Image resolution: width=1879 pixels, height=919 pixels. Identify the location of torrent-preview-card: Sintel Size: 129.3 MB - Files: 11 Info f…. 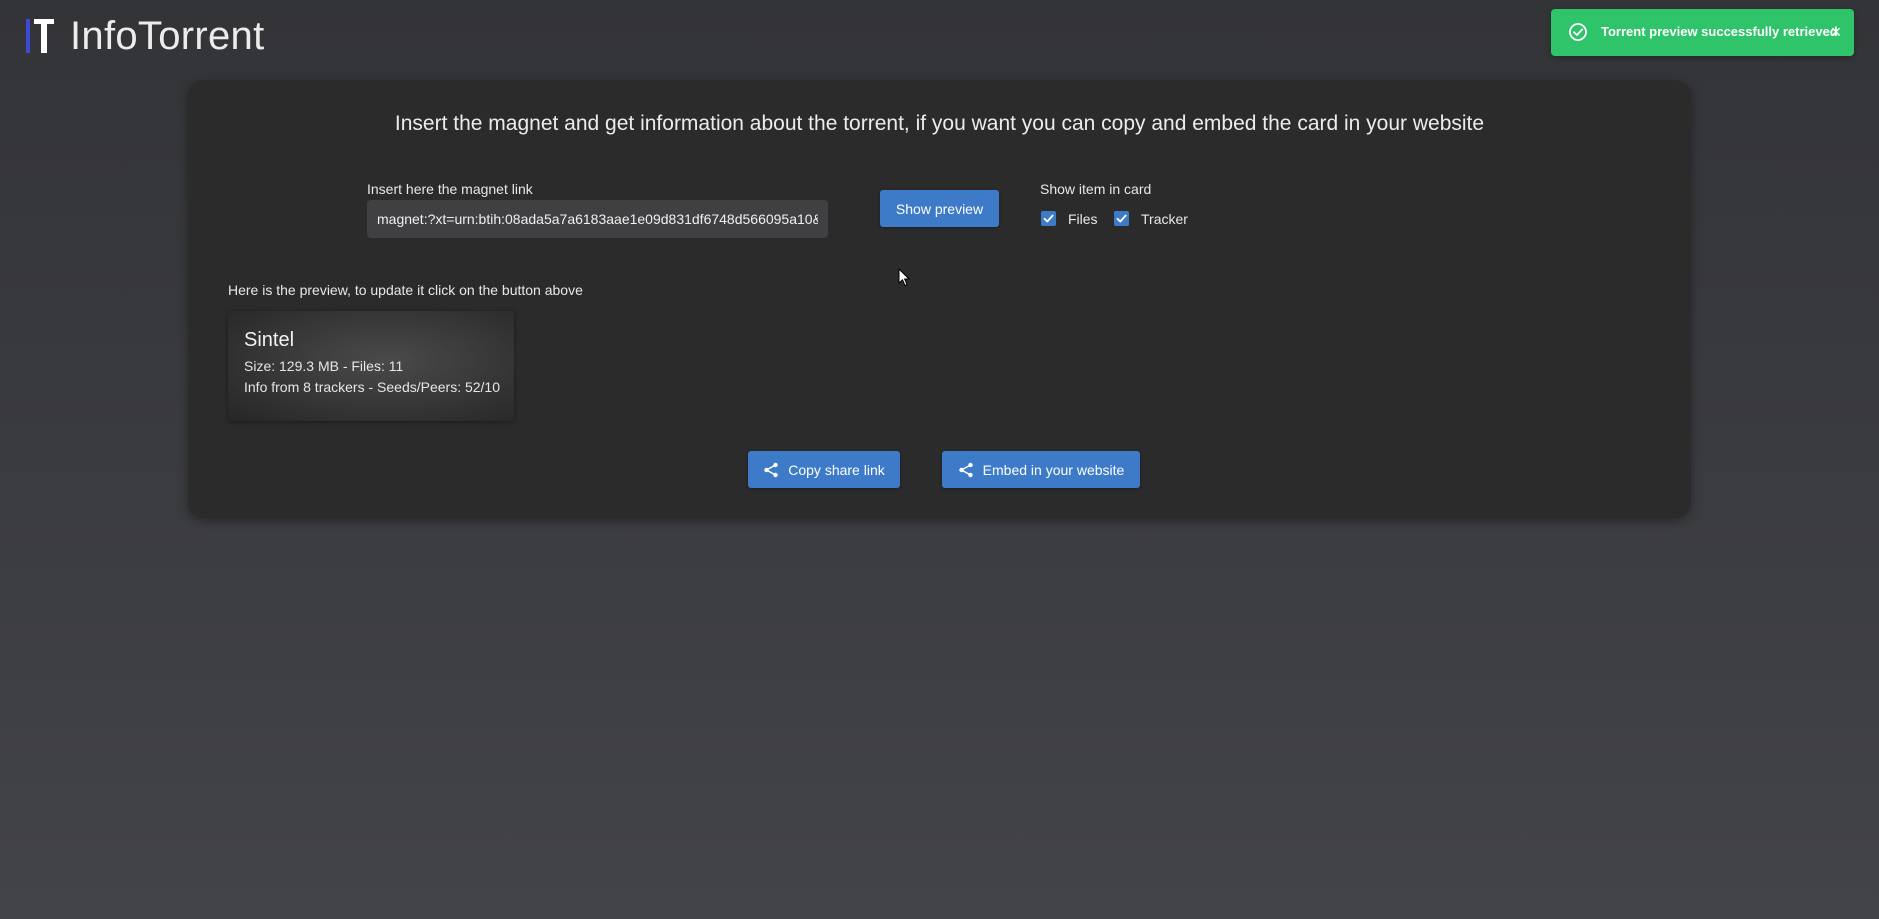
(371, 366).